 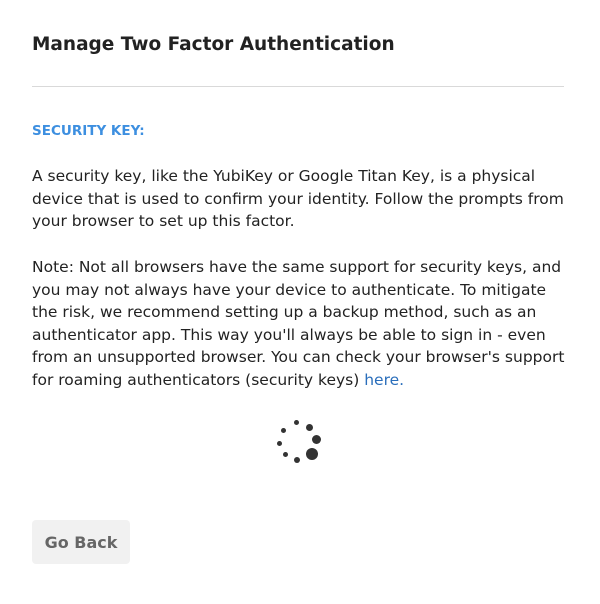 I want to click on section-label-security-key: SECURITY KEY:, so click(x=88, y=131).